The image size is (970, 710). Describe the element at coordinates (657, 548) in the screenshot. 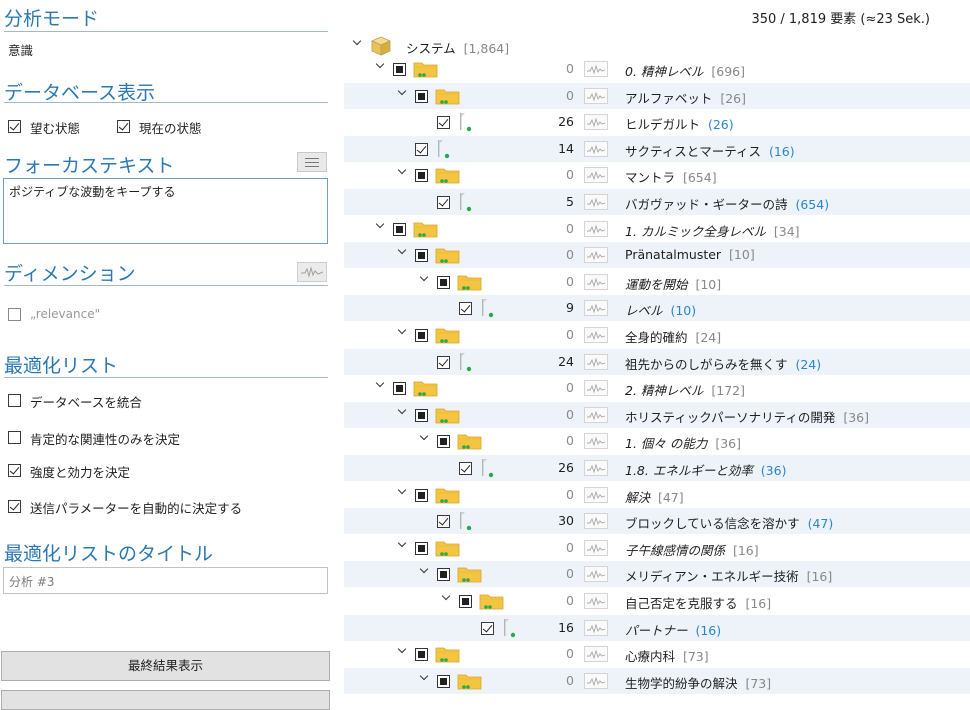

I see `tree-folder-row: 0 子午線感情の関係 [16]` at that location.